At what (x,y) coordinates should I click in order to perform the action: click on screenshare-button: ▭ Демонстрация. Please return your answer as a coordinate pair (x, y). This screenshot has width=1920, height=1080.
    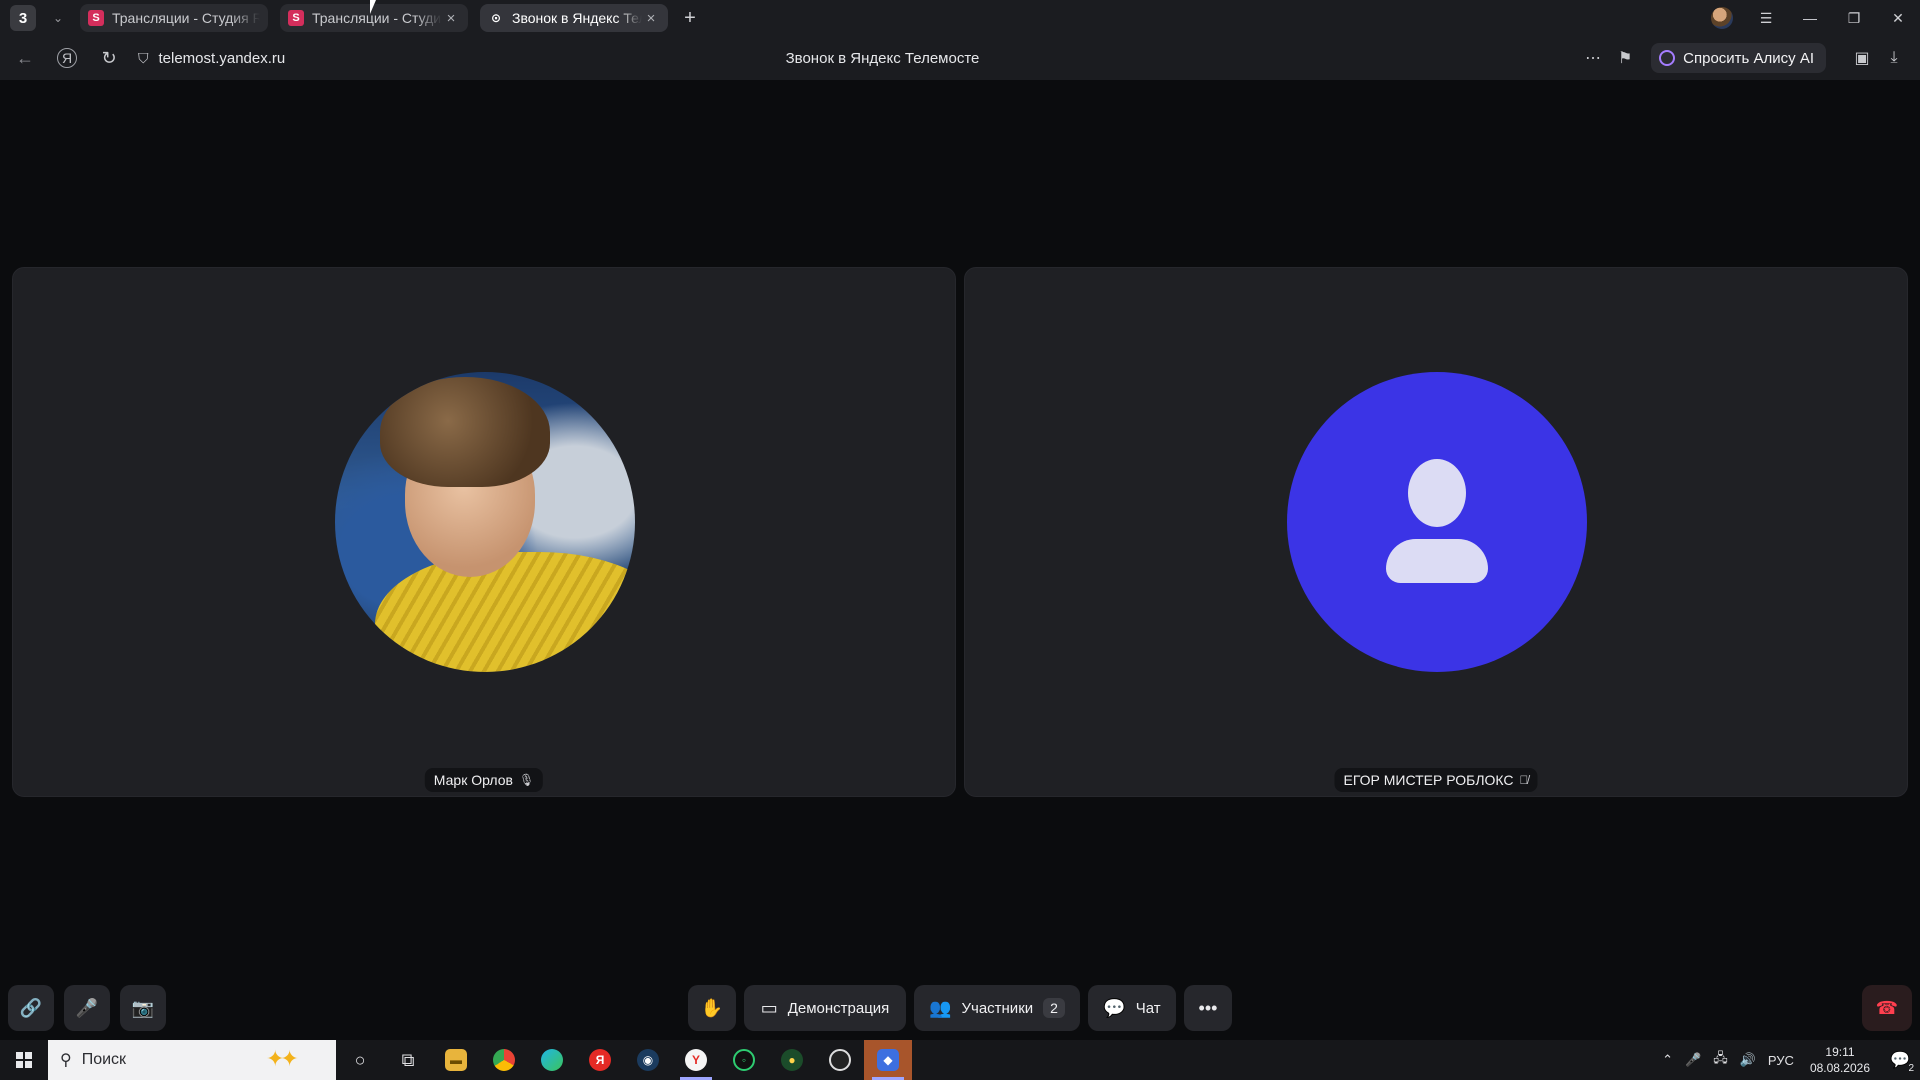
    Looking at the image, I should click on (825, 1008).